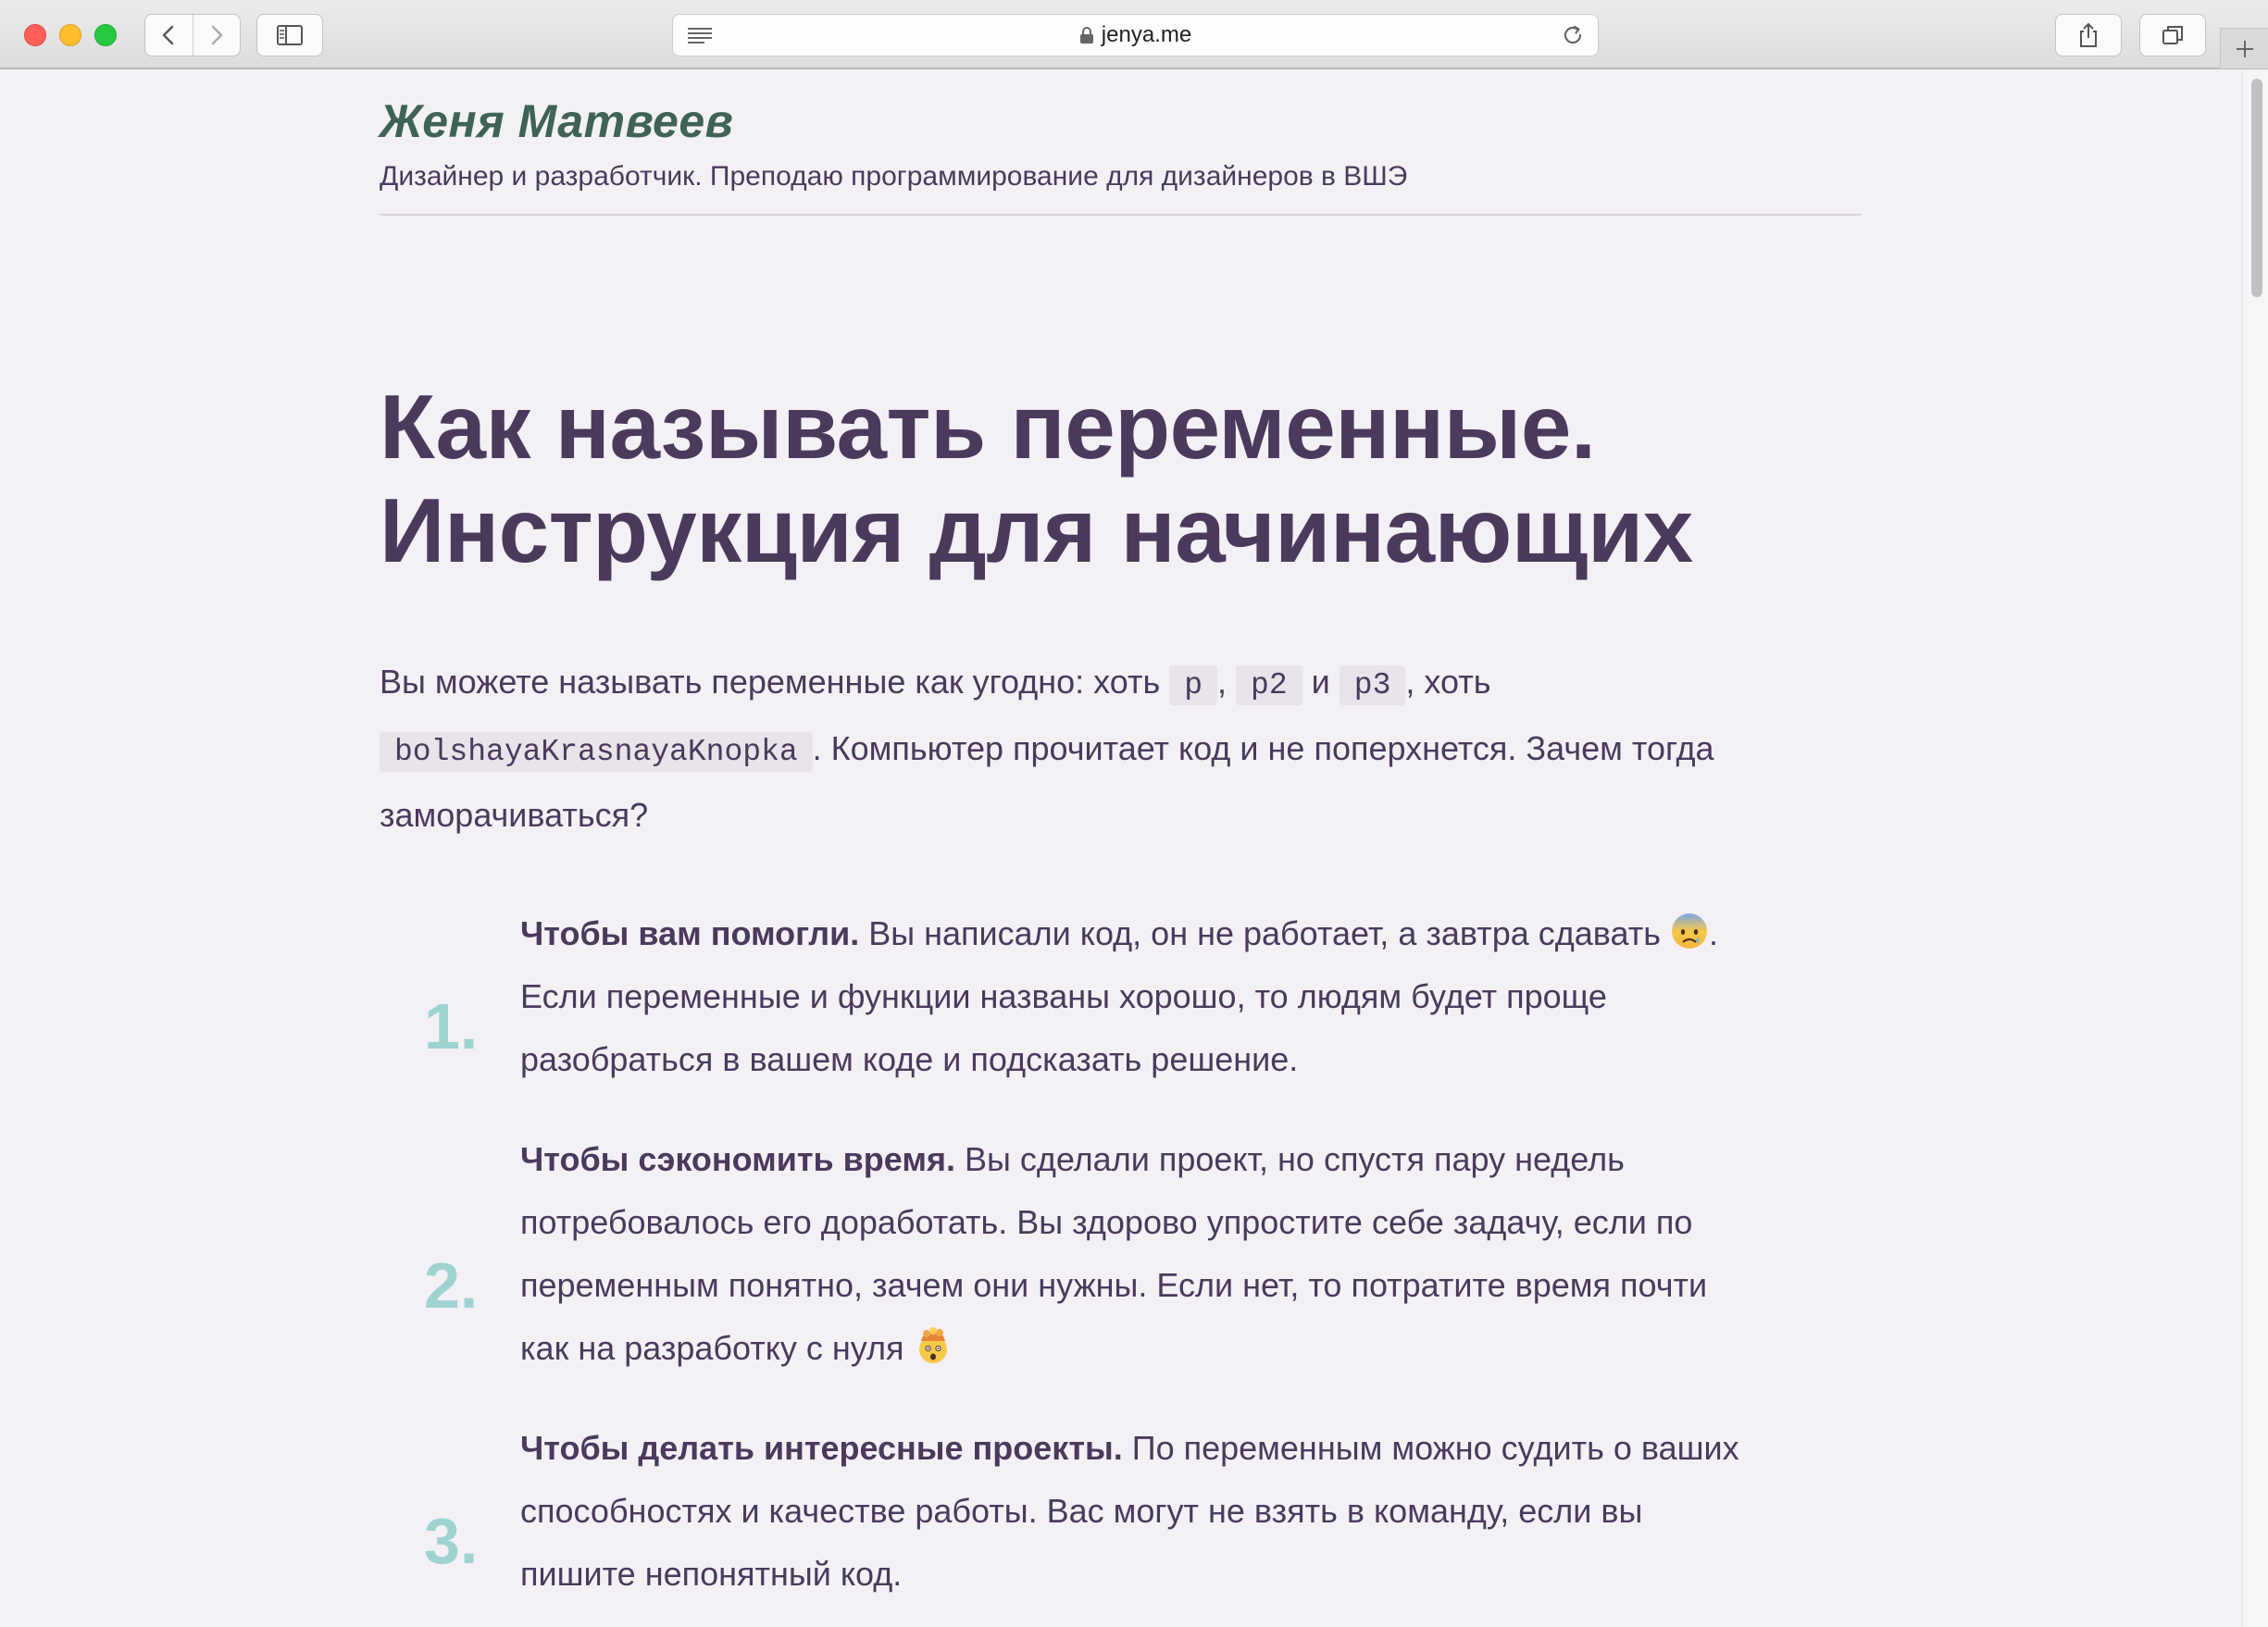 This screenshot has height=1627, width=2268. What do you see at coordinates (1448, 682) in the screenshot?
I see `intro-text: , хоть` at bounding box center [1448, 682].